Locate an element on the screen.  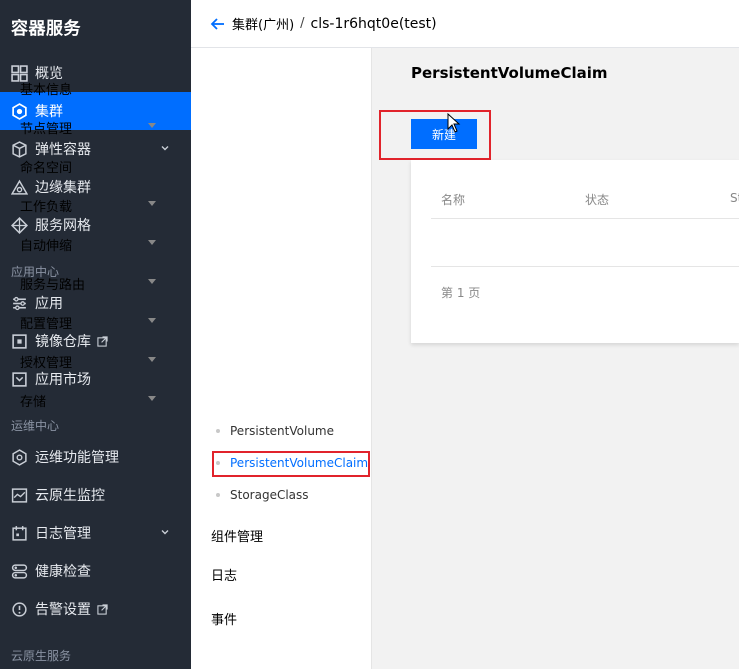
submenu-child-label: StorageClass is located at coordinates (269, 495).